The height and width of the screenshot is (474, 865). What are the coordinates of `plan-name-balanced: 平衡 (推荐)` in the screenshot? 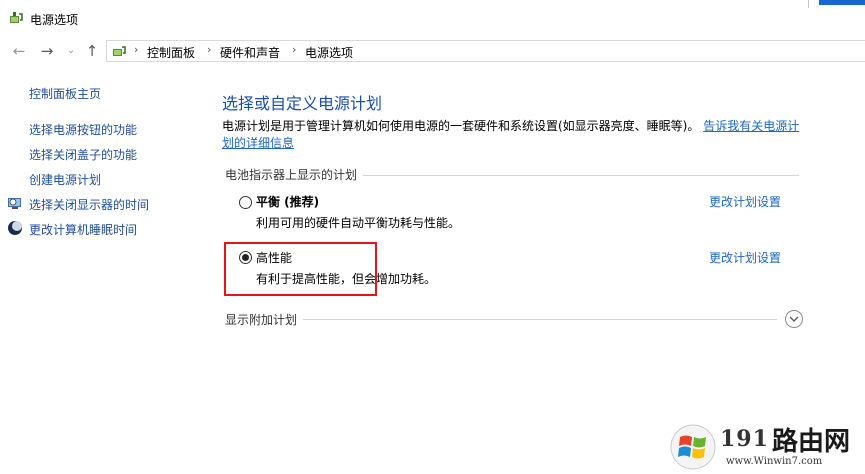 It's located at (287, 201).